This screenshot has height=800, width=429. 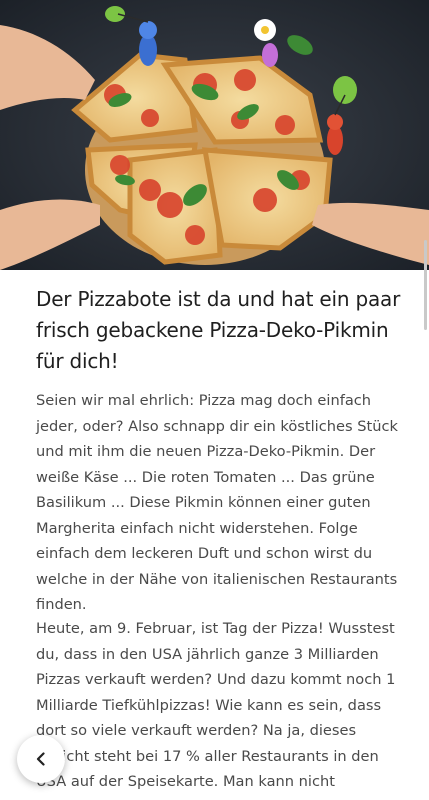 I want to click on back-button, so click(x=41, y=759).